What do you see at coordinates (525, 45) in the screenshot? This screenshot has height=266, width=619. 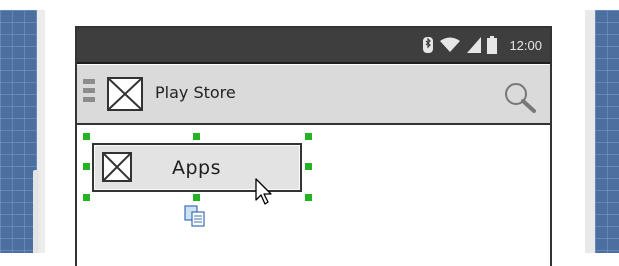 I see `status-time: 12:00` at bounding box center [525, 45].